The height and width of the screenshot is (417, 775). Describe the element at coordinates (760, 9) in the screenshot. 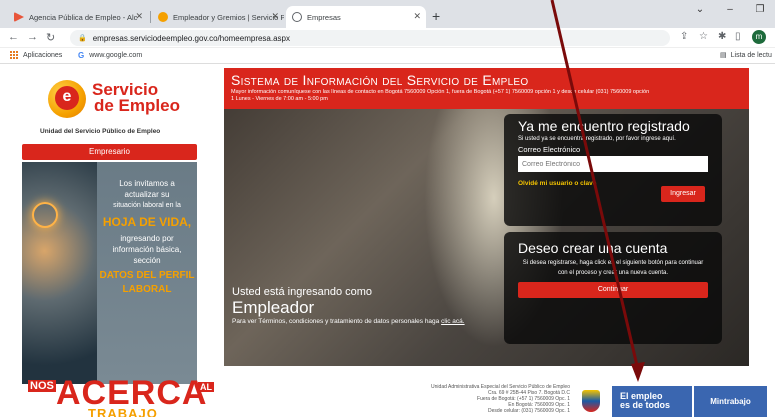

I see `maximize-button: ❐` at that location.